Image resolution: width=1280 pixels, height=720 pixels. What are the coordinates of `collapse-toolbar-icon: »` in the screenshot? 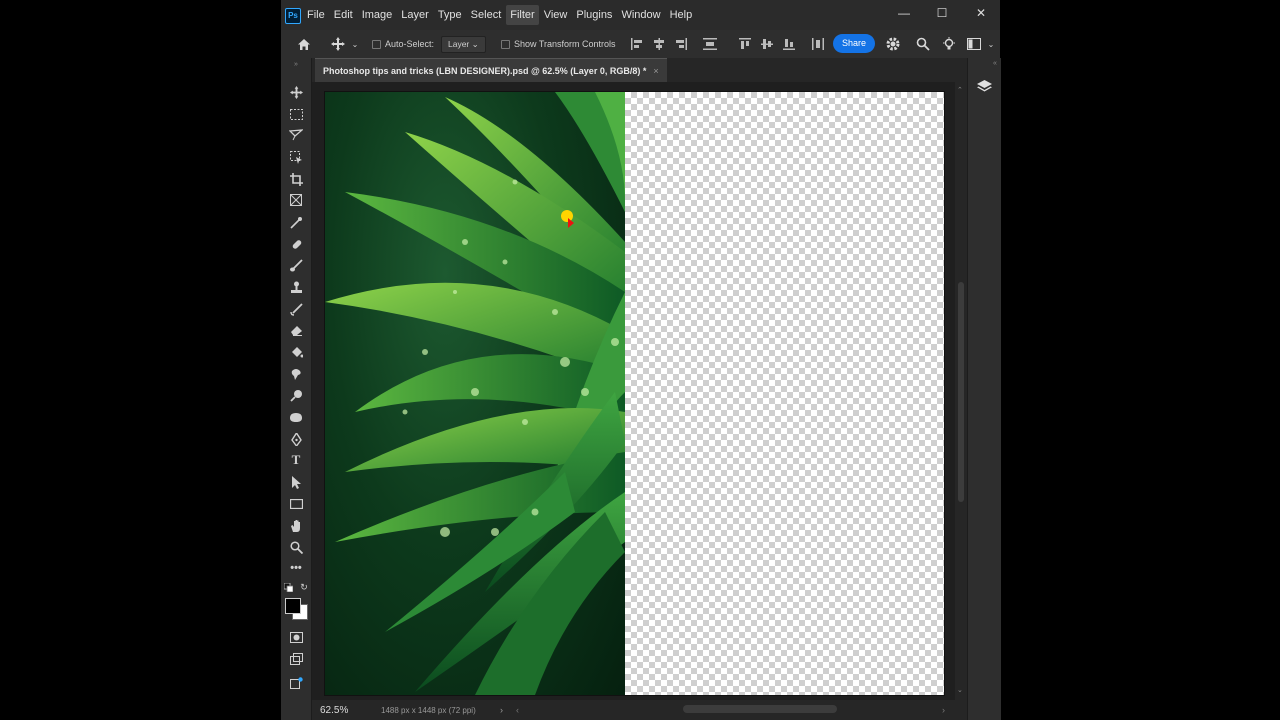 It's located at (296, 64).